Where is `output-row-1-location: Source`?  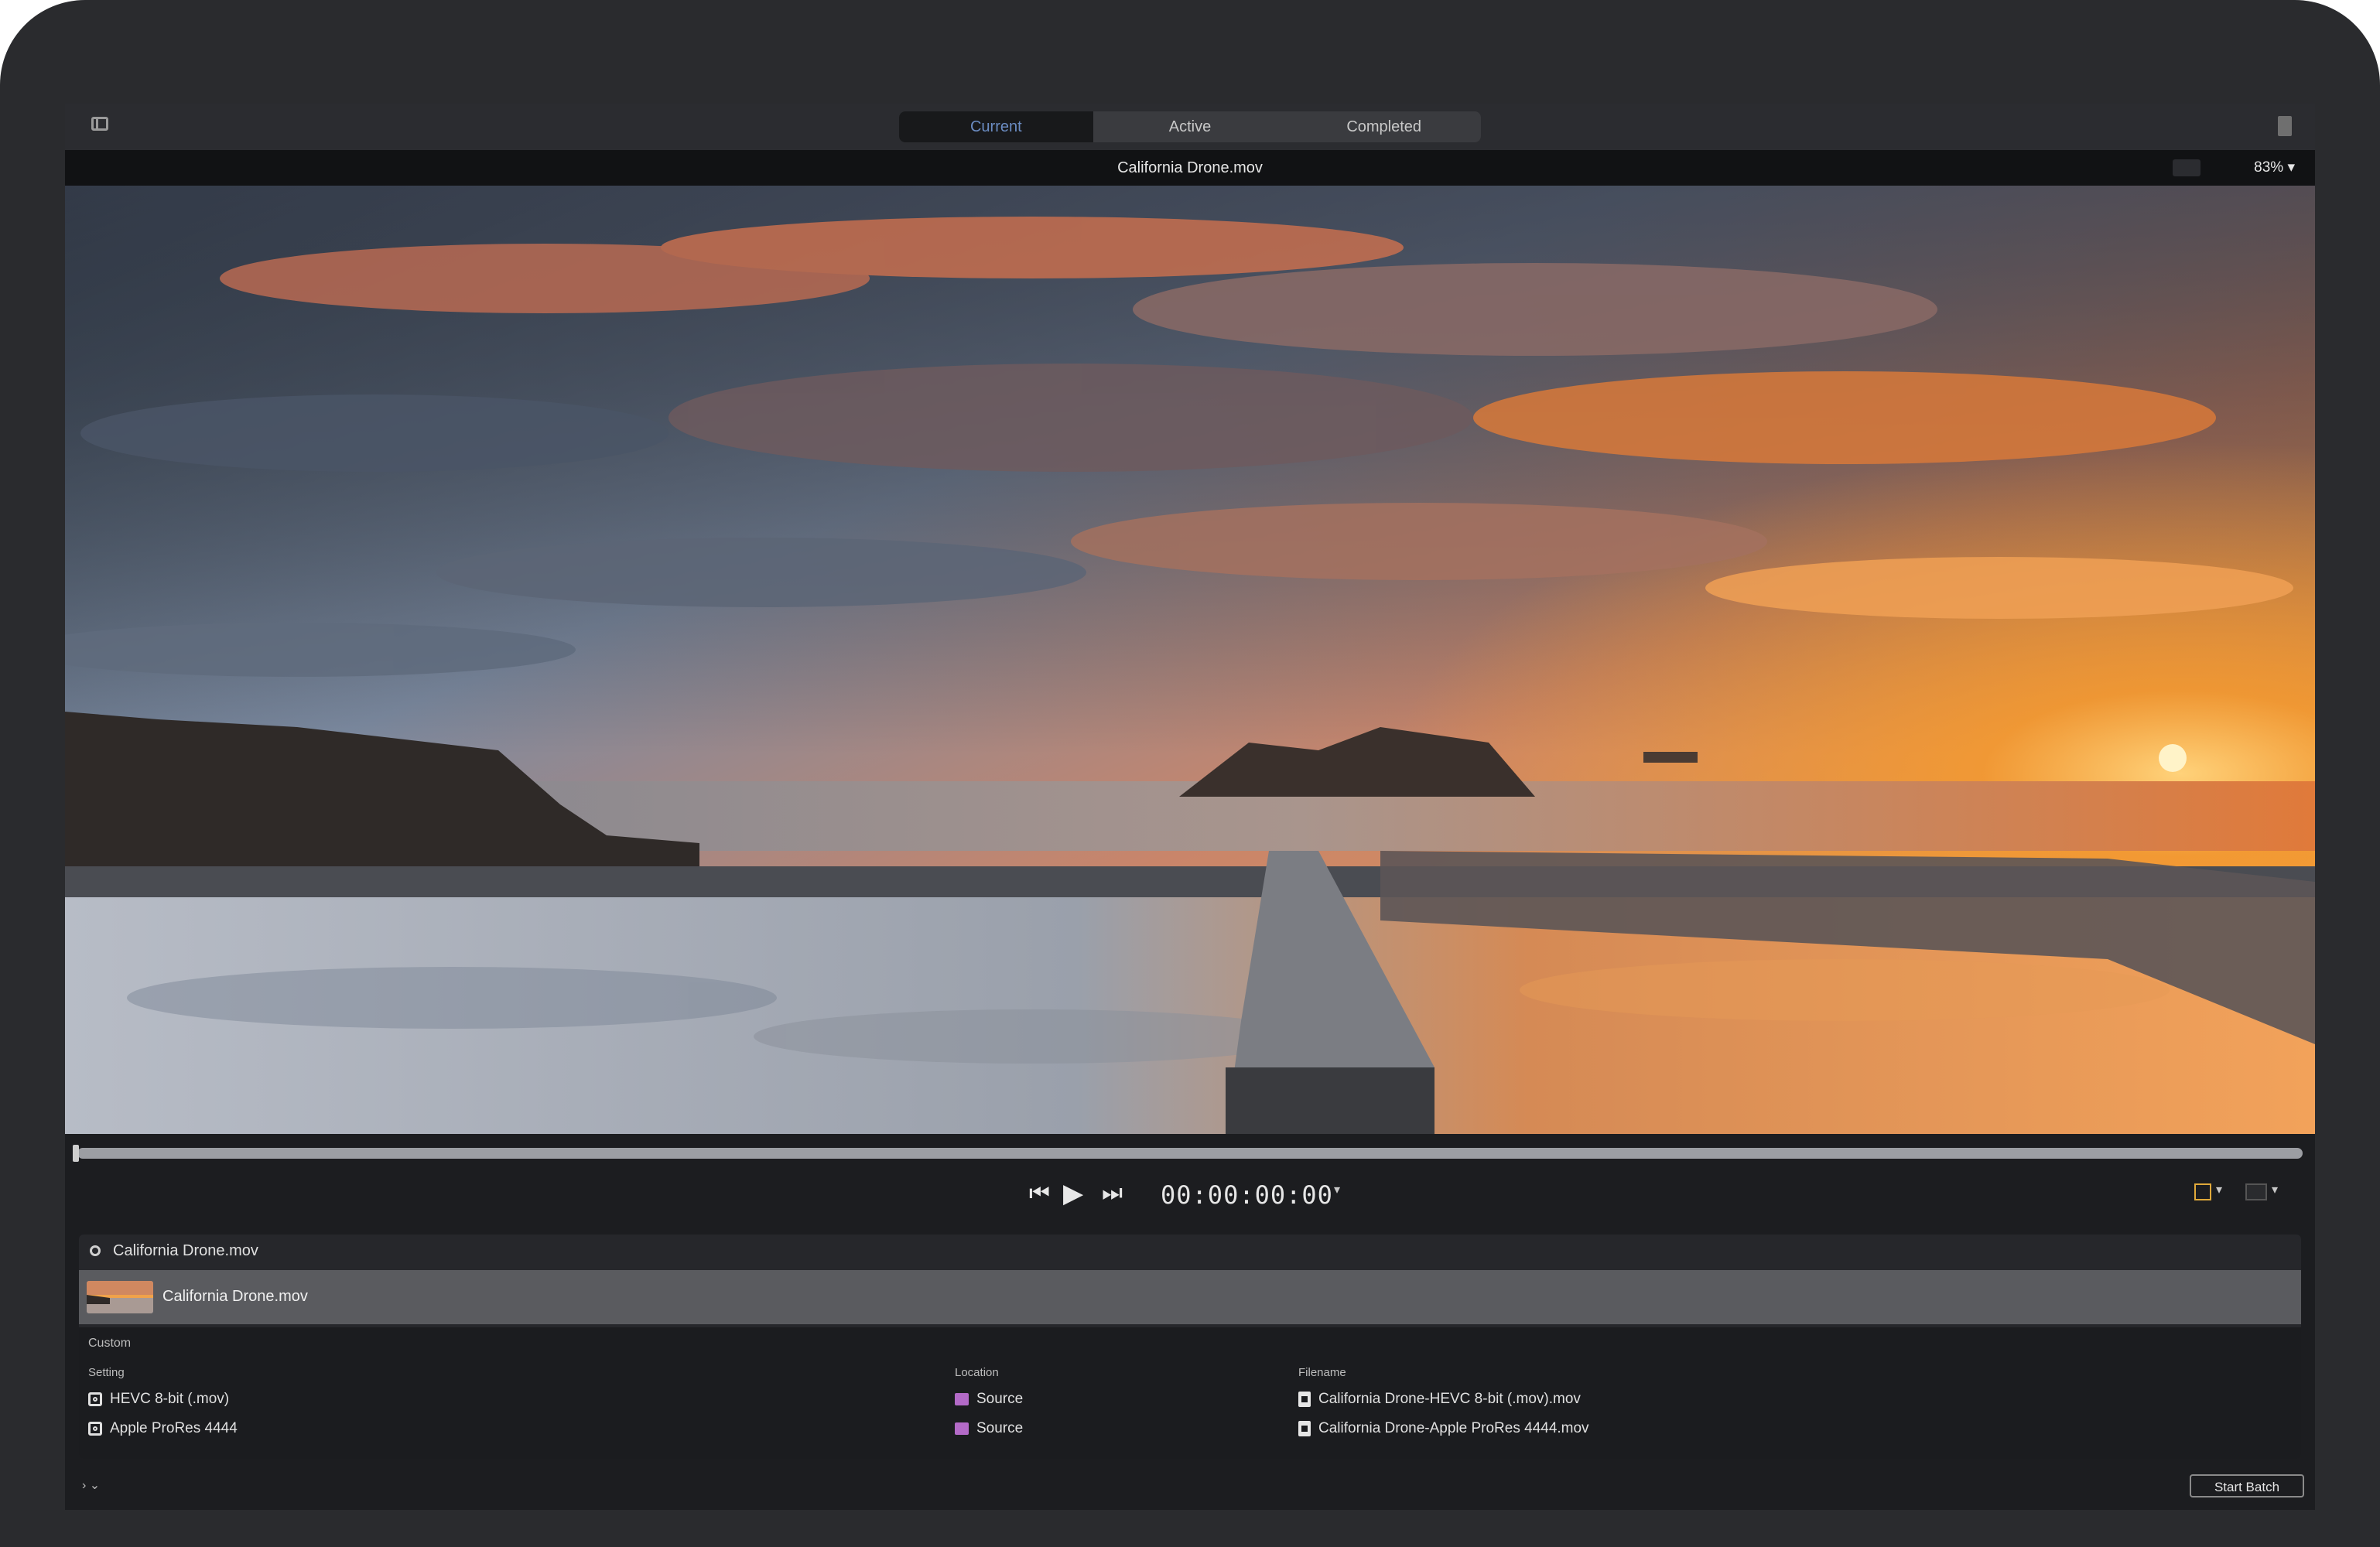 output-row-1-location: Source is located at coordinates (989, 1399).